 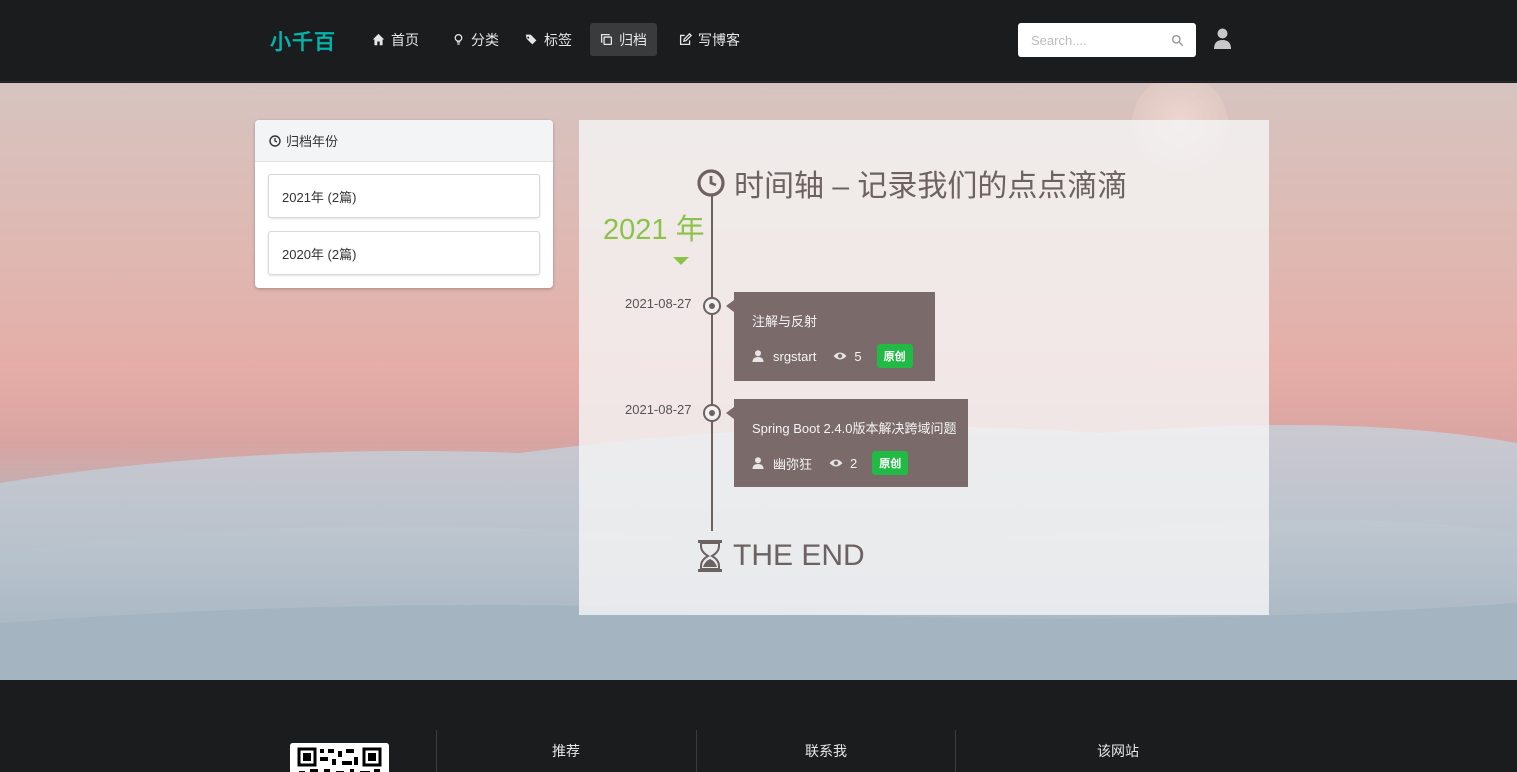 I want to click on post-meta: 幽弥狂 2 原创, so click(x=851, y=463).